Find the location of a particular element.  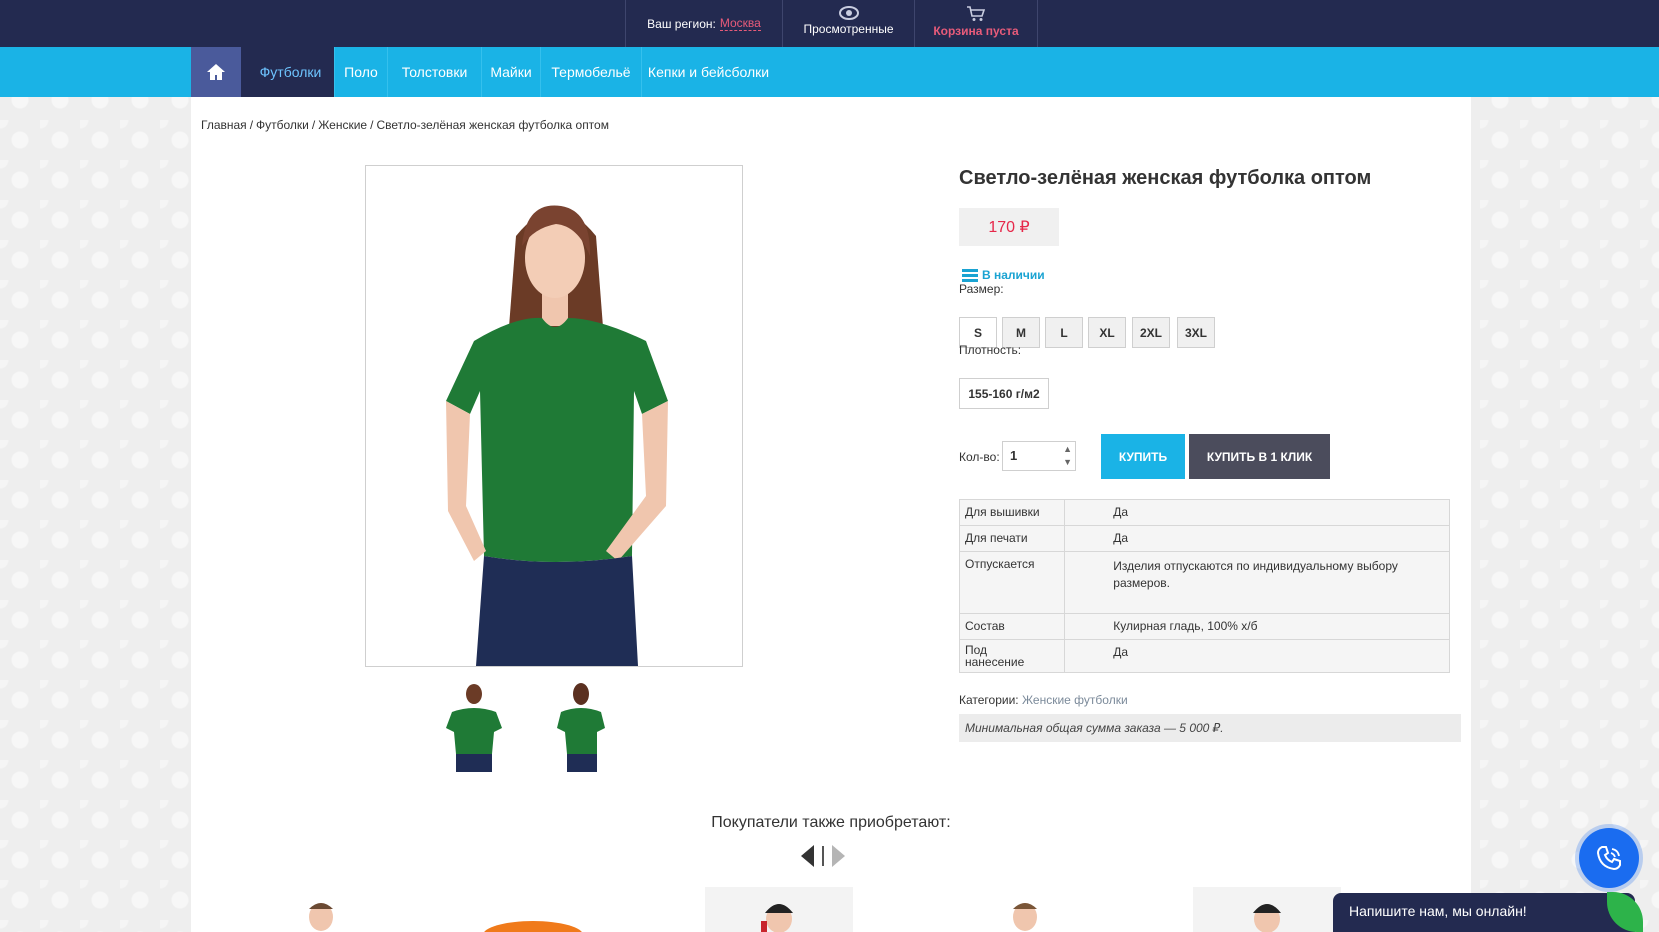

product-title: Светло-зелёная женская футболка оптом is located at coordinates (1165, 178).